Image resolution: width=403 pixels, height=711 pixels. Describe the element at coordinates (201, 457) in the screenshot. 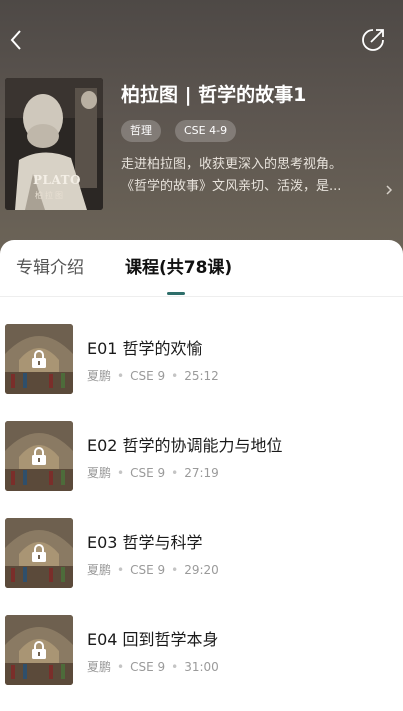

I see `course-item: E02 哲学的协调能力与地位 夏鹏 • CSE 9 • 27:19` at that location.